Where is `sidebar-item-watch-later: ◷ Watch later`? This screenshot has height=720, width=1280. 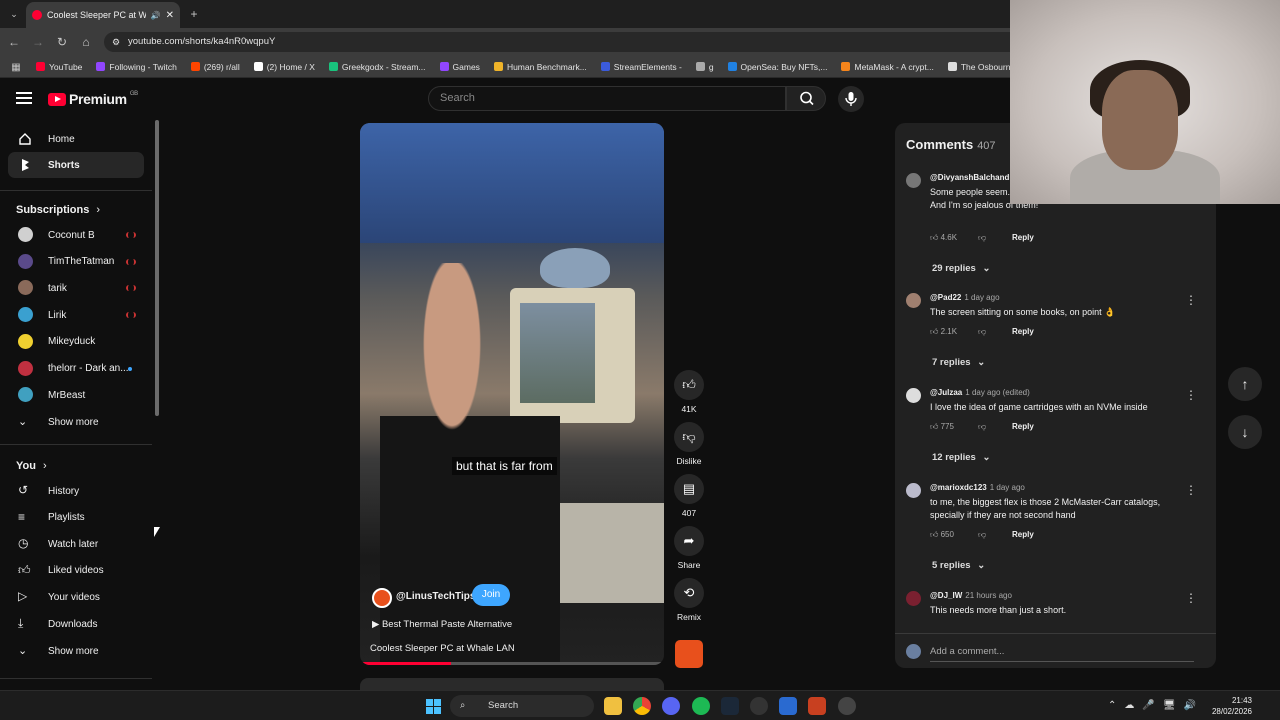 sidebar-item-watch-later: ◷ Watch later is located at coordinates (76, 544).